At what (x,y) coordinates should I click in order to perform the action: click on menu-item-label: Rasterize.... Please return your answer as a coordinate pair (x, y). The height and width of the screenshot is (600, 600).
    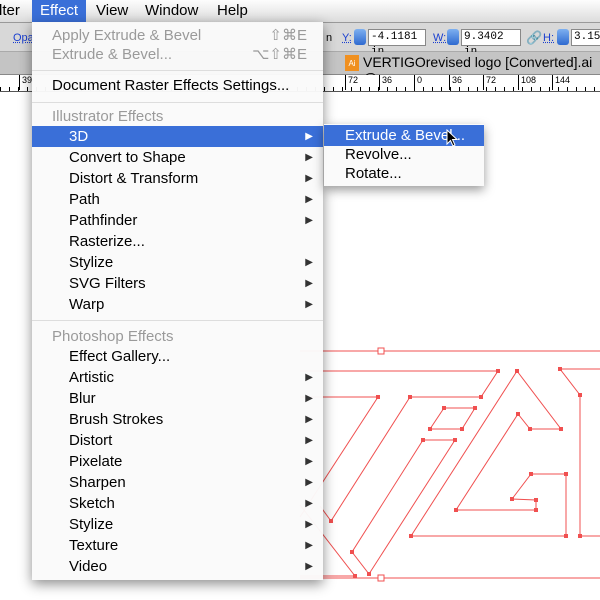
    Looking at the image, I should click on (107, 241).